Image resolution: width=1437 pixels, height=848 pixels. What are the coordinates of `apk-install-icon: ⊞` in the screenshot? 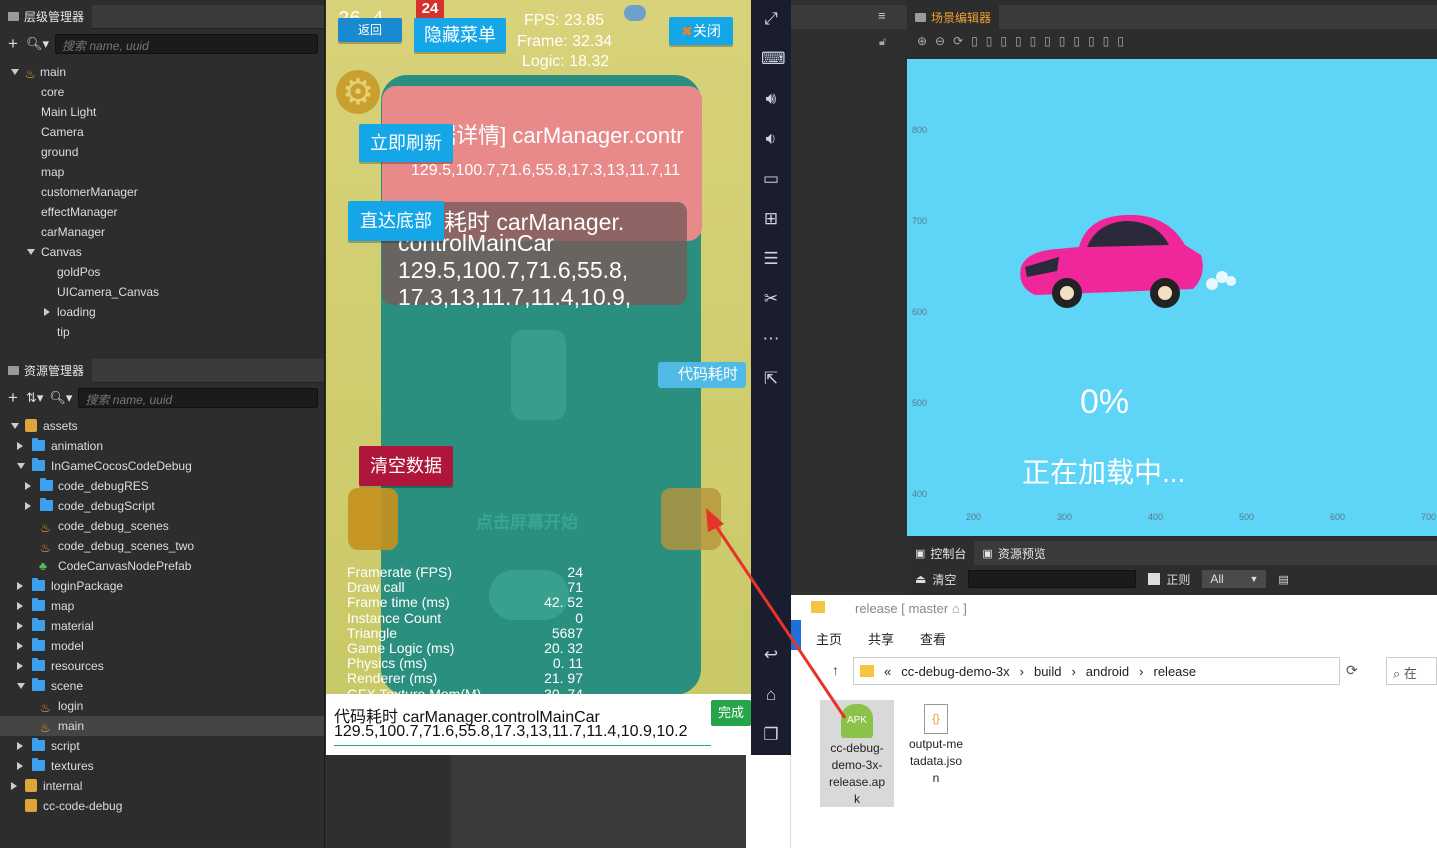 It's located at (771, 219).